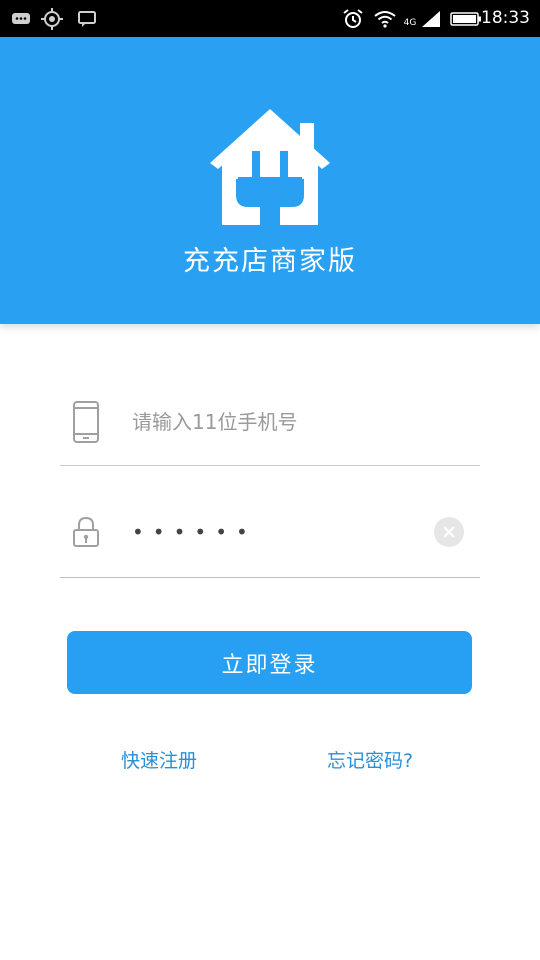 The height and width of the screenshot is (960, 540). I want to click on lock-icon, so click(86, 532).